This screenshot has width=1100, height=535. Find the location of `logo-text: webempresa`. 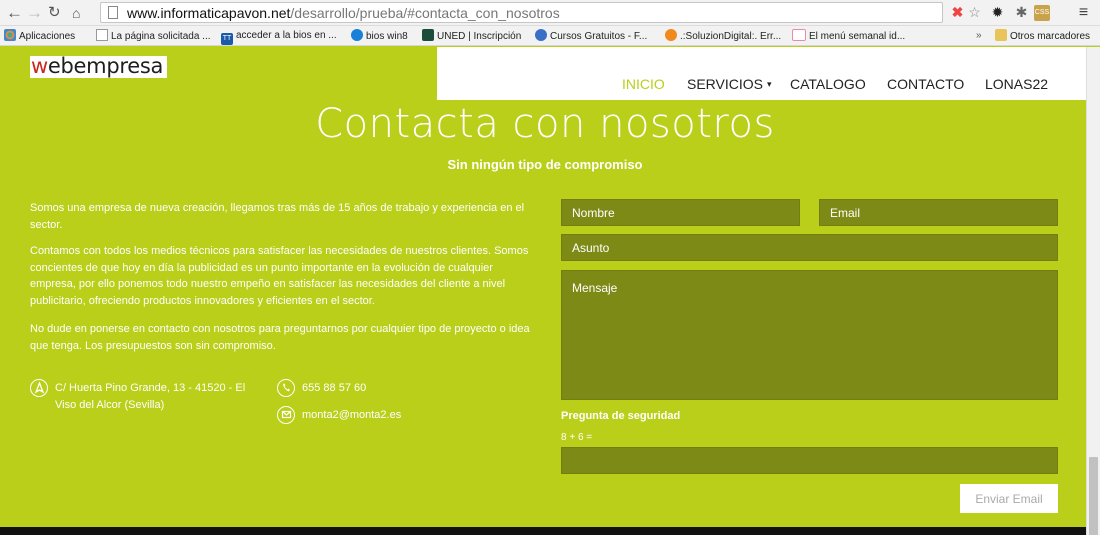

logo-text: webempresa is located at coordinates (97, 66).